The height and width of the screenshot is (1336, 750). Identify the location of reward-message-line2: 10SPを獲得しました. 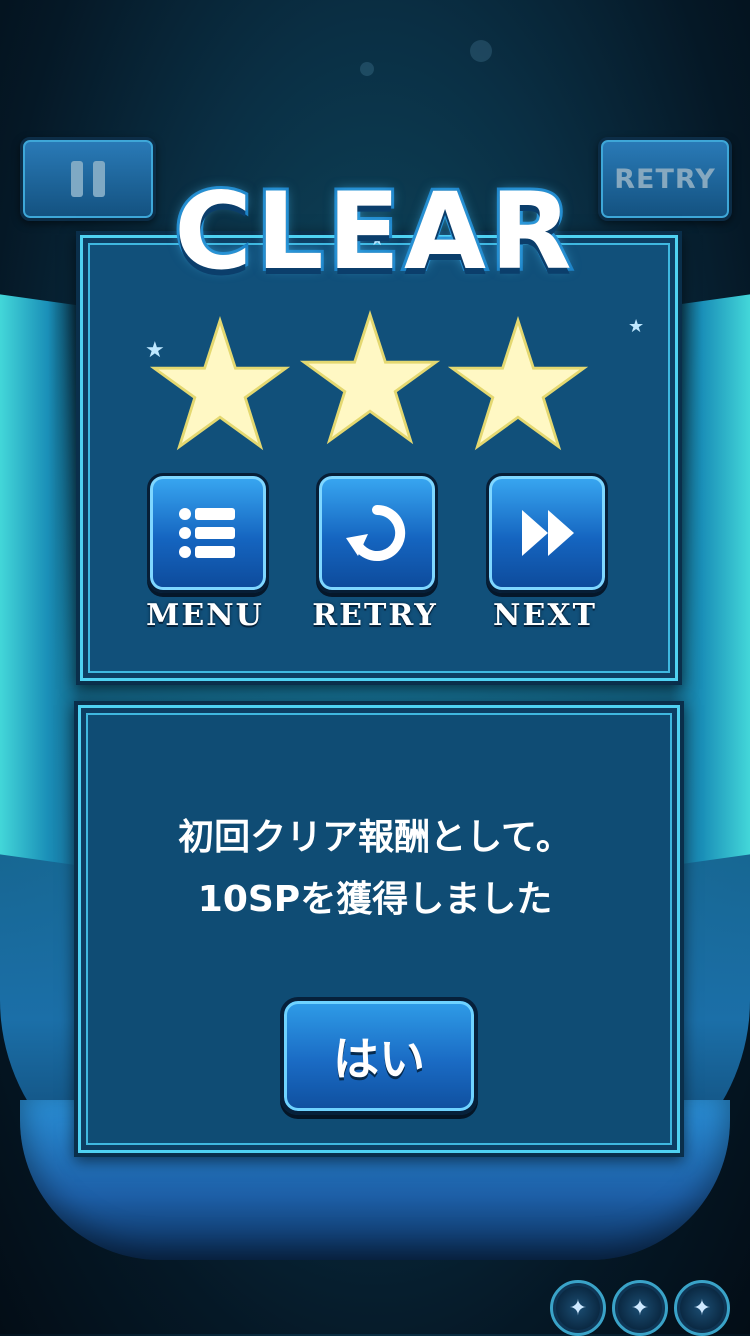
(375, 899).